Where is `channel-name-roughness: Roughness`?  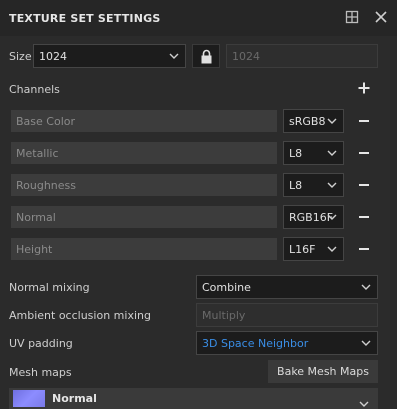
channel-name-roughness: Roughness is located at coordinates (144, 185).